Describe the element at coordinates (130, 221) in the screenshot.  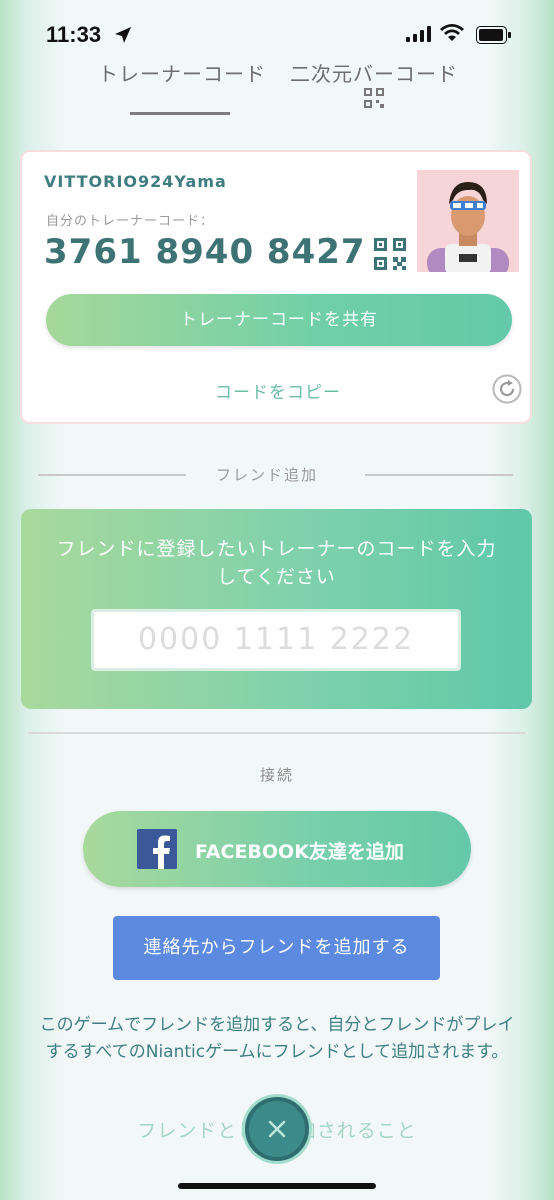
I see `trainer-code-label: 自分のトレーナーコード：` at that location.